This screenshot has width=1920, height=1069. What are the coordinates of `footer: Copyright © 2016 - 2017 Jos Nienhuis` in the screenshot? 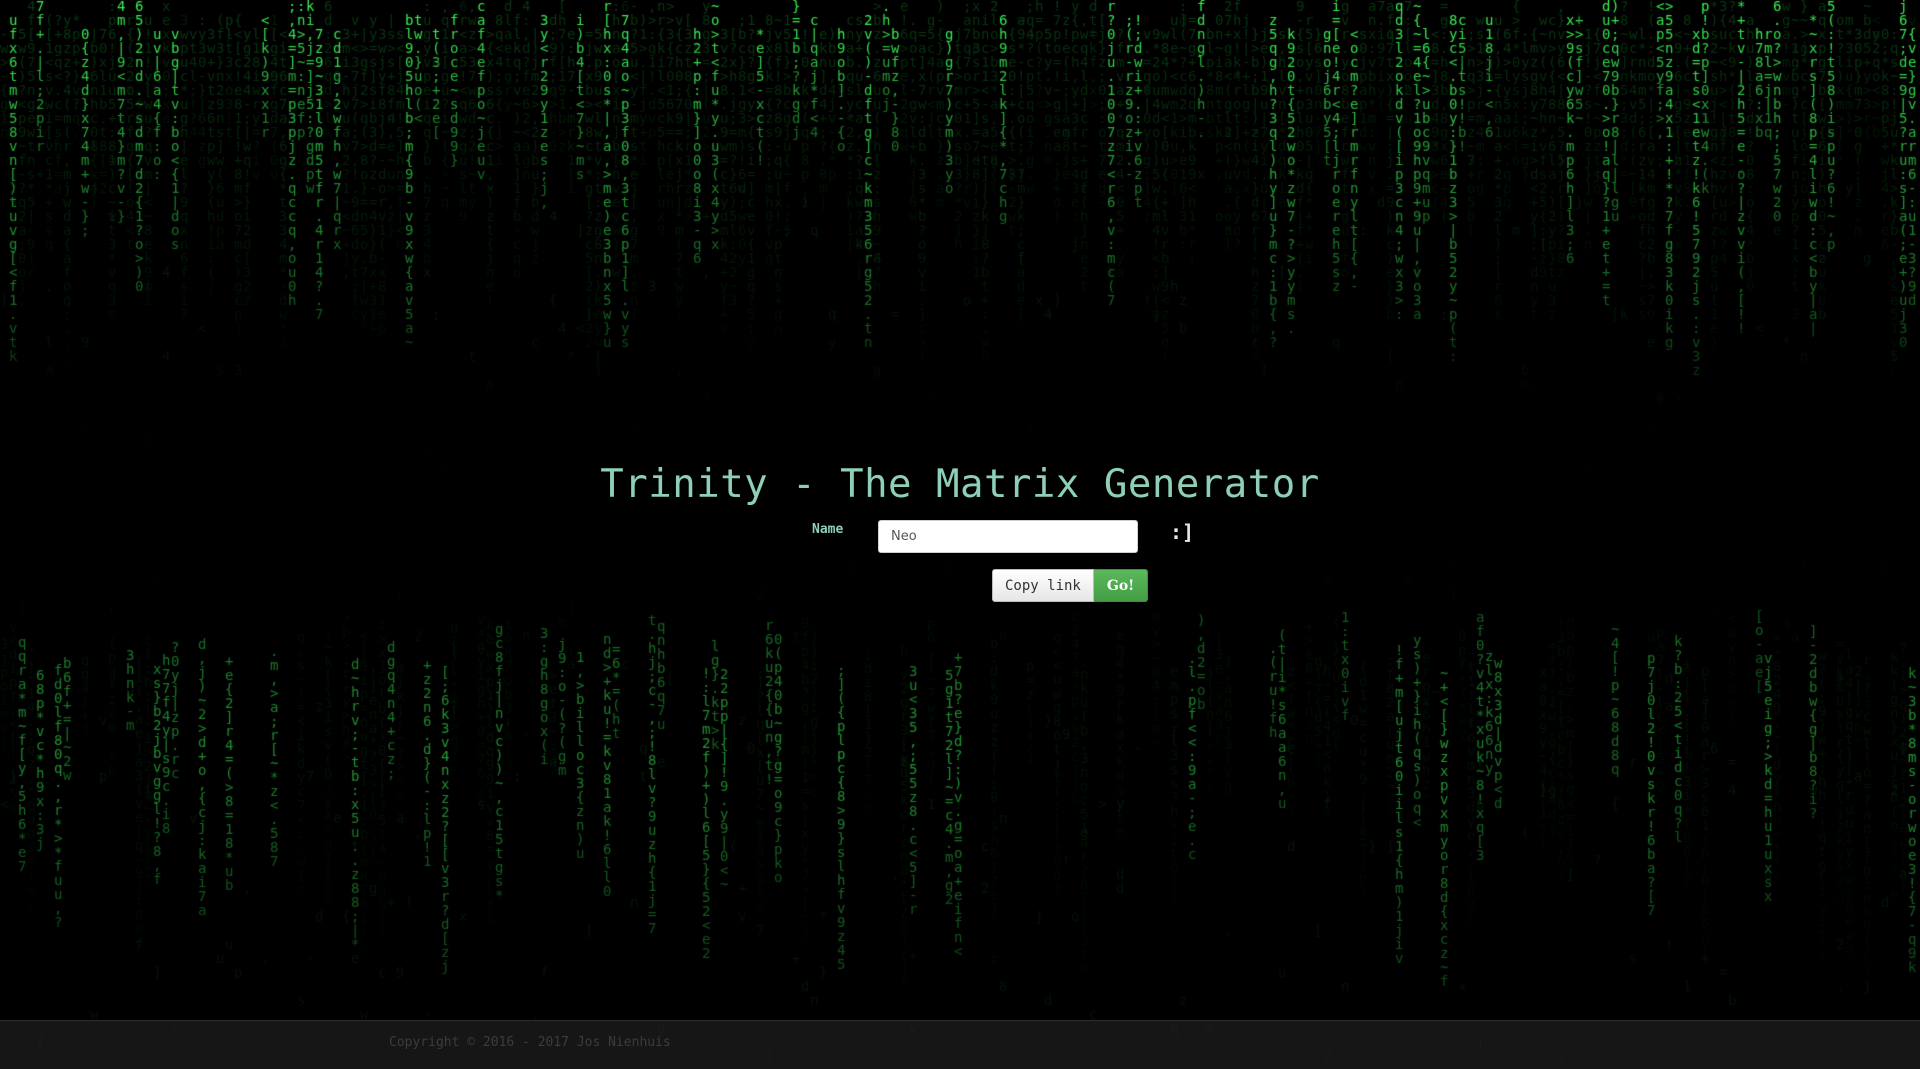 It's located at (960, 1044).